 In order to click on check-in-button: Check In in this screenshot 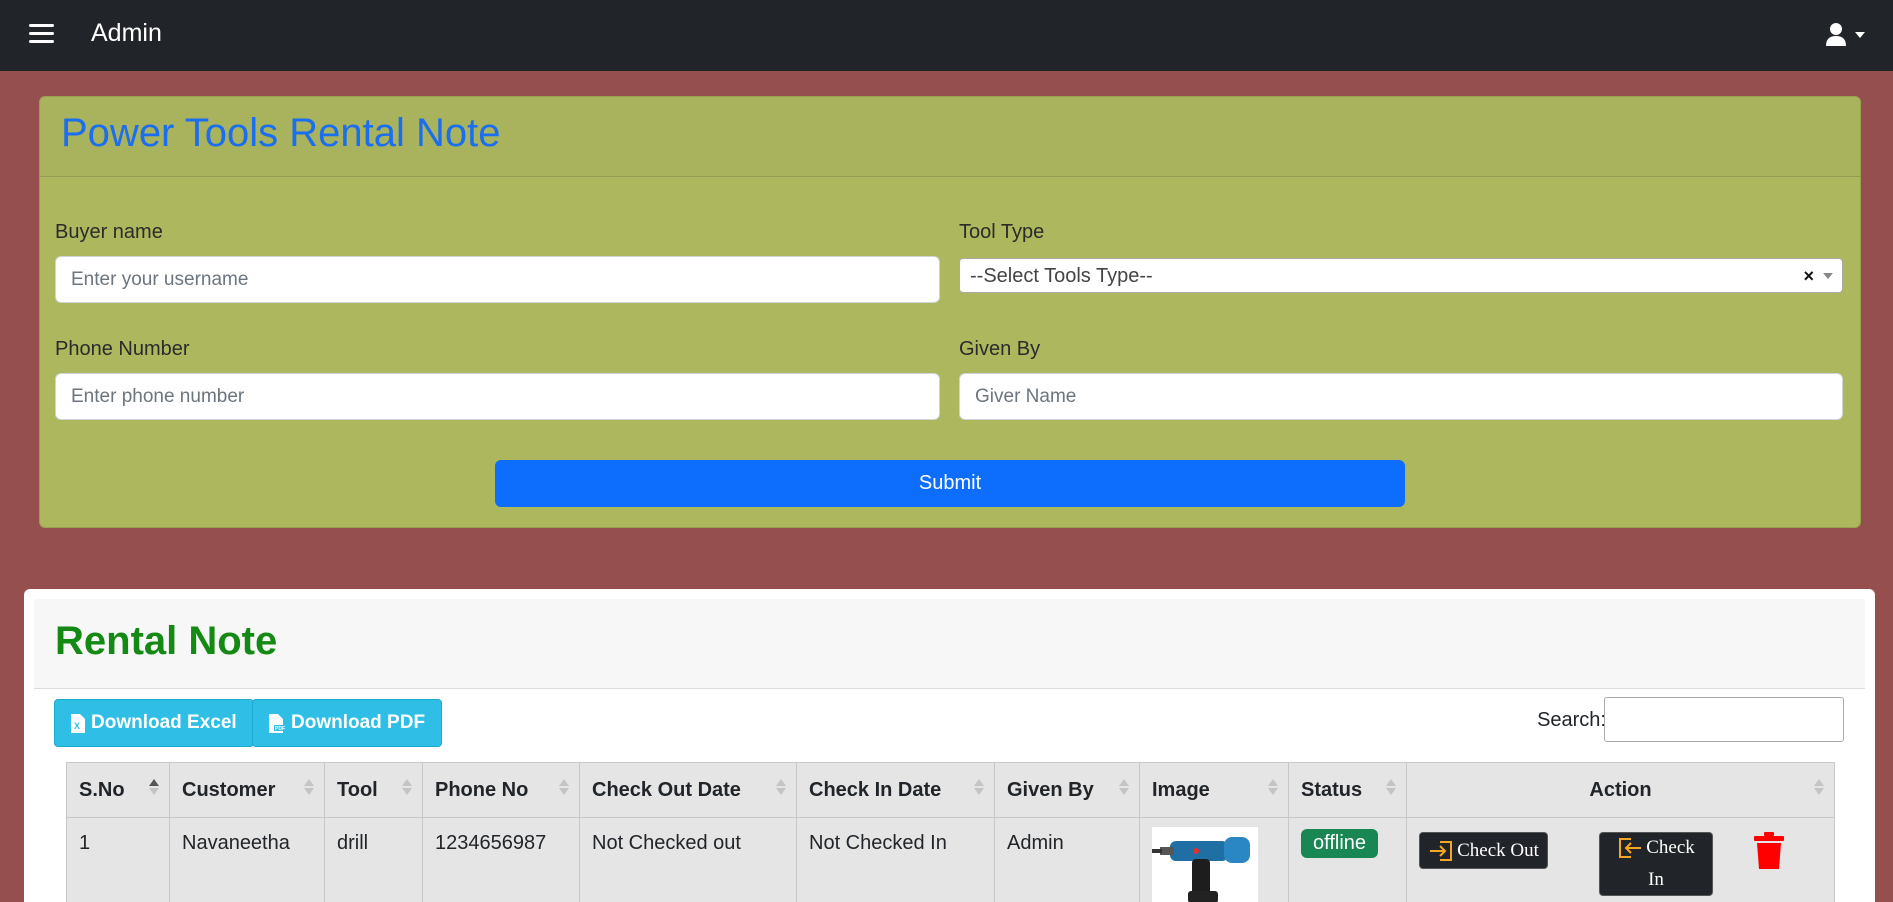, I will do `click(1656, 864)`.